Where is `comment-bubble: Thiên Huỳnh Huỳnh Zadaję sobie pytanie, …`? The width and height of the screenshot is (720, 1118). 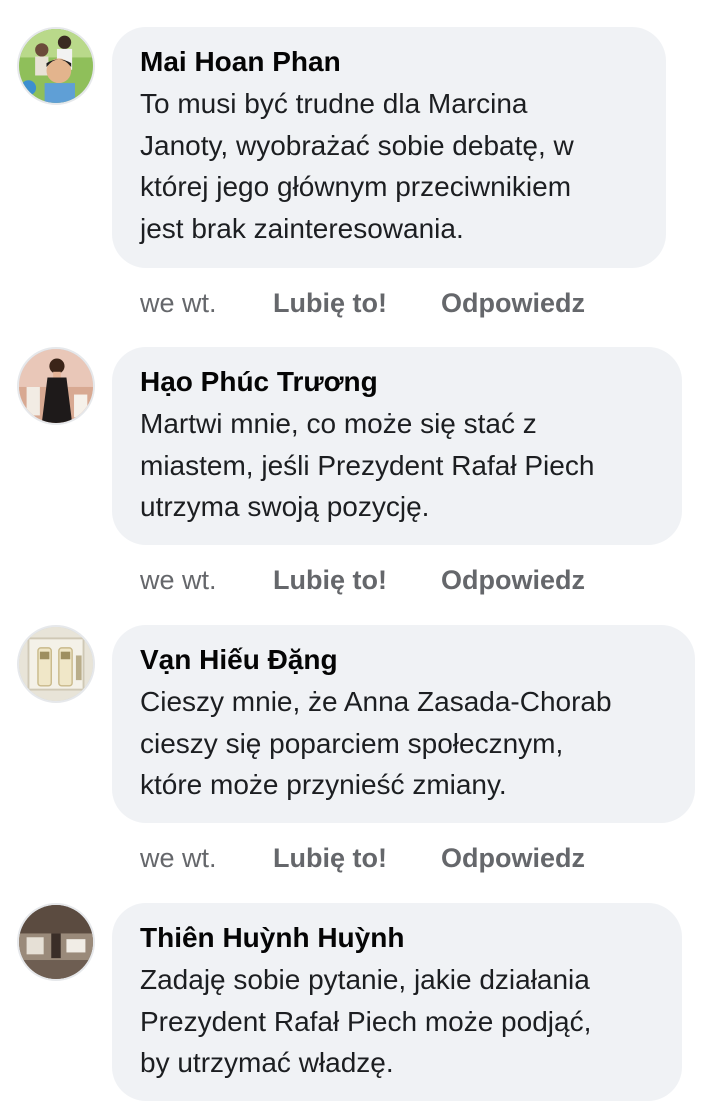
comment-bubble: Thiên Huỳnh Huỳnh Zadaję sobie pytanie, … is located at coordinates (397, 1002).